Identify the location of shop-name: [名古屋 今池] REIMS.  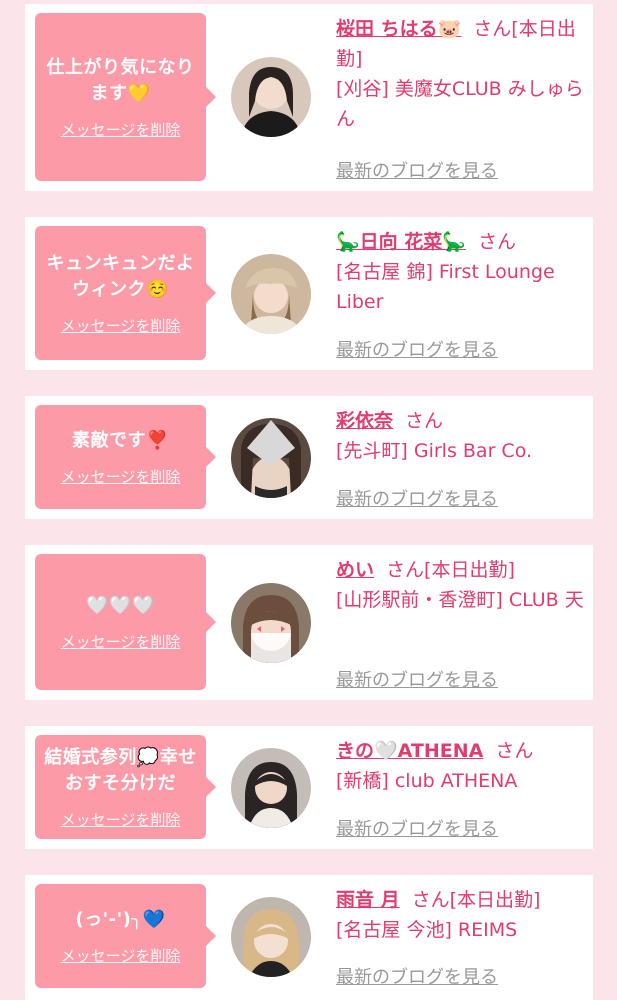
(427, 930).